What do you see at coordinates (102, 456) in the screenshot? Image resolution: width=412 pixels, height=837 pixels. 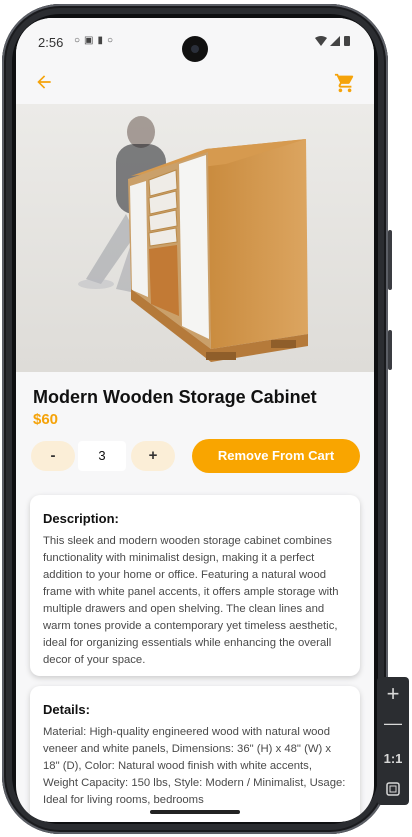 I see `quantity-field: 3` at bounding box center [102, 456].